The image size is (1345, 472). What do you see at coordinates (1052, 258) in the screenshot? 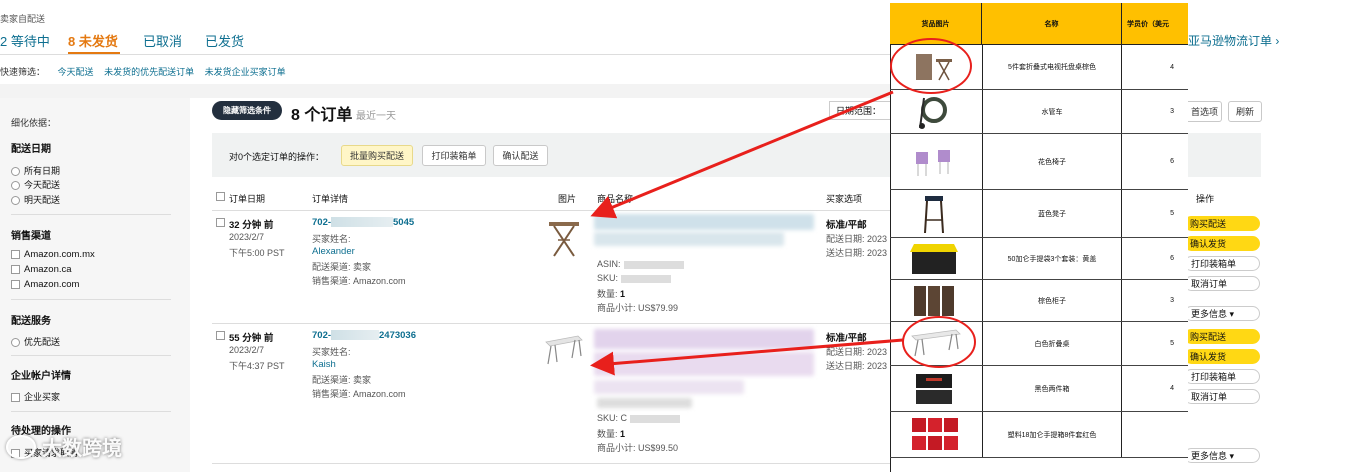
I see `row-name: 50加仑手提袋3个套装：黄盖` at bounding box center [1052, 258].